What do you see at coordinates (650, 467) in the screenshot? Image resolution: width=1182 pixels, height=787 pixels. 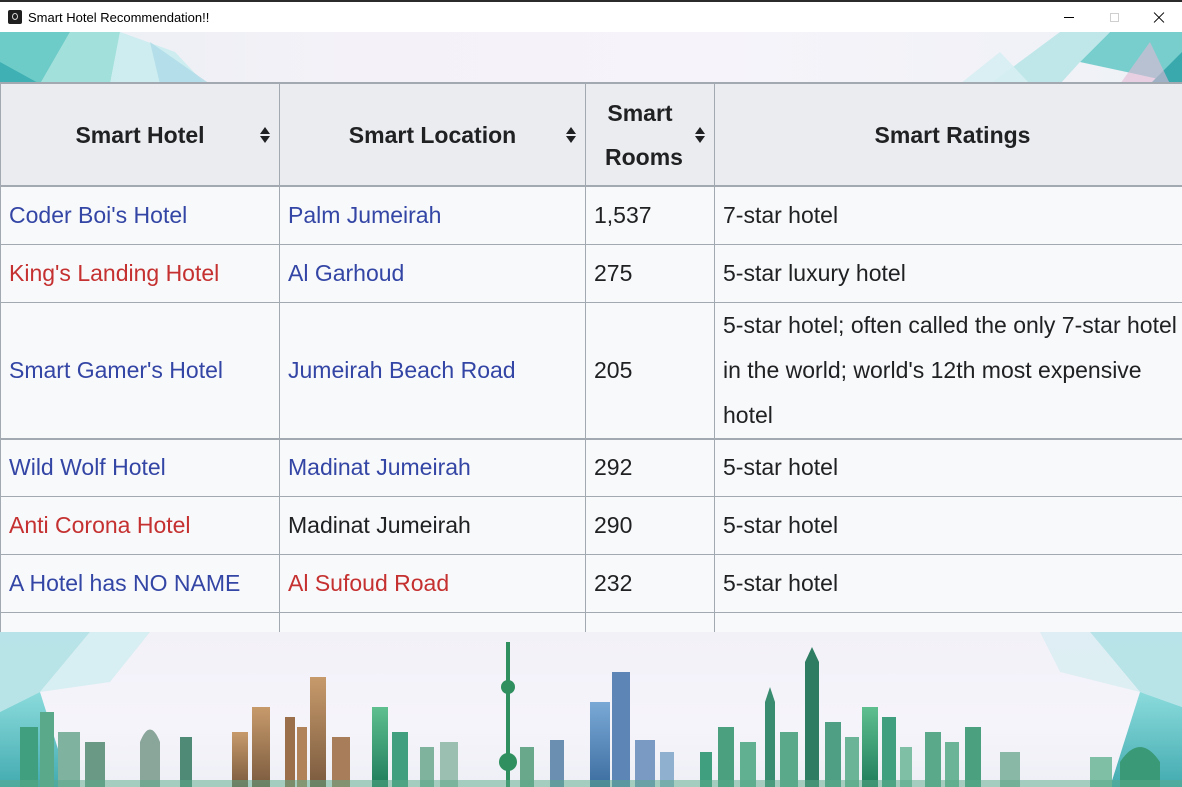 I see `rooms-value-cell: 292` at bounding box center [650, 467].